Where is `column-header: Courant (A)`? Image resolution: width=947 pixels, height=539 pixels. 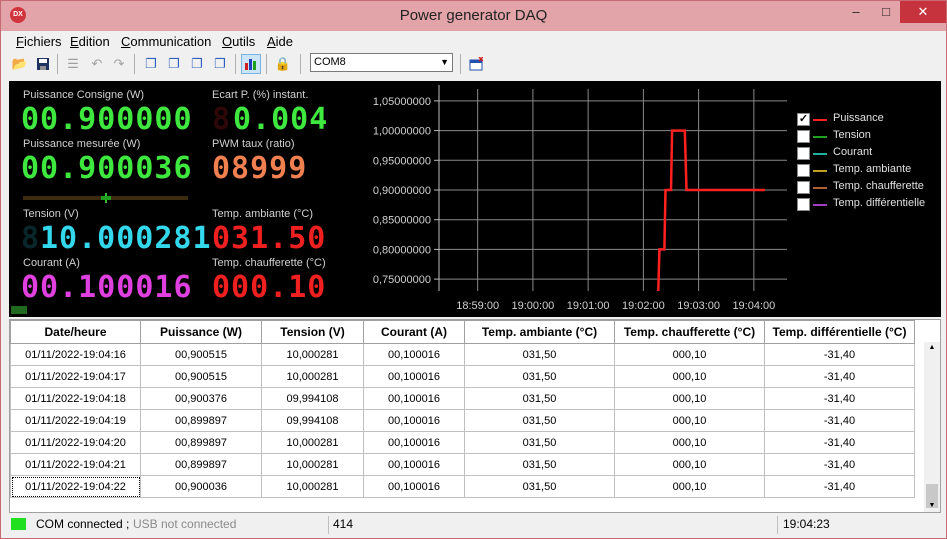
column-header: Courant (A) is located at coordinates (414, 332).